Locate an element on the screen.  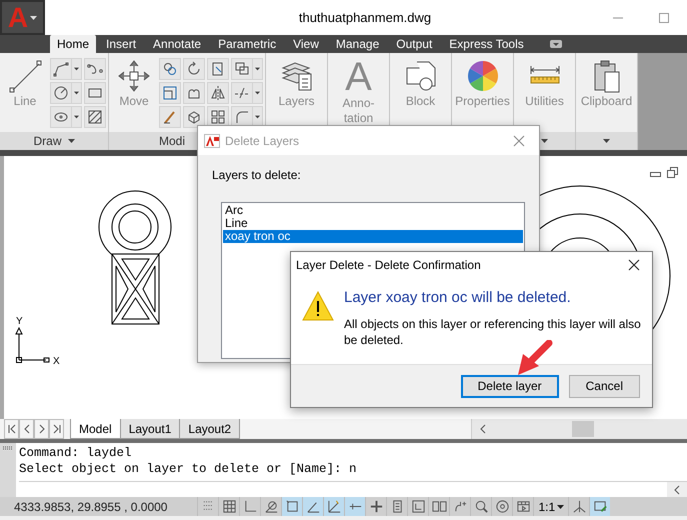
panel-title: Modi is located at coordinates (172, 141).